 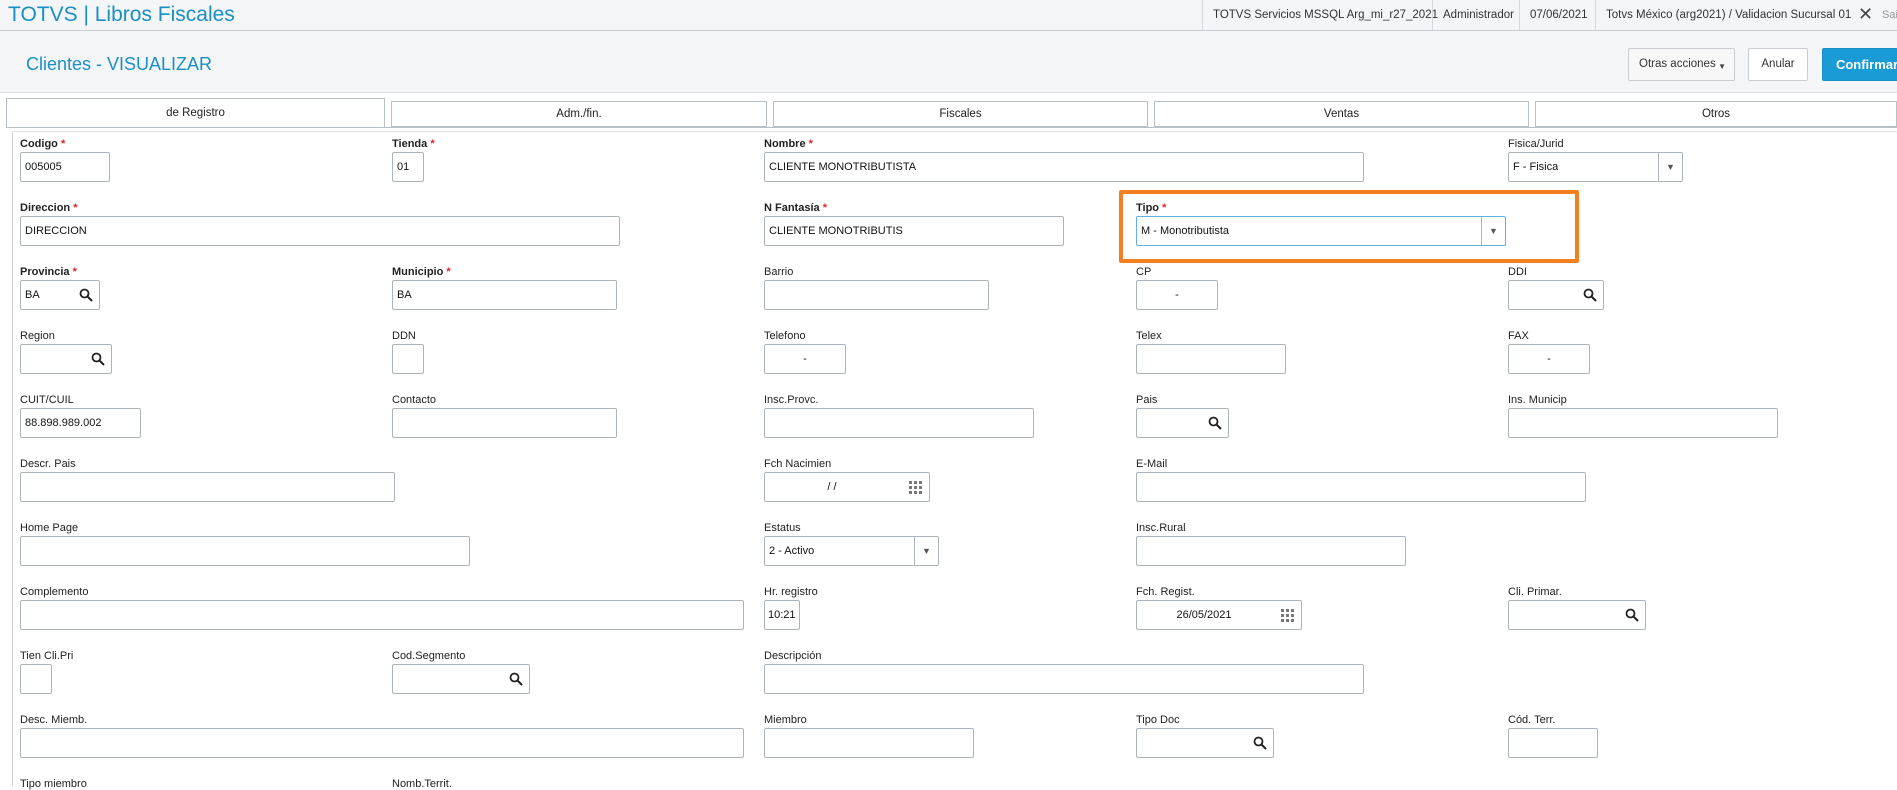 I want to click on fantasia-field: CLIENTE MONOTRIBUTIS, so click(x=914, y=231).